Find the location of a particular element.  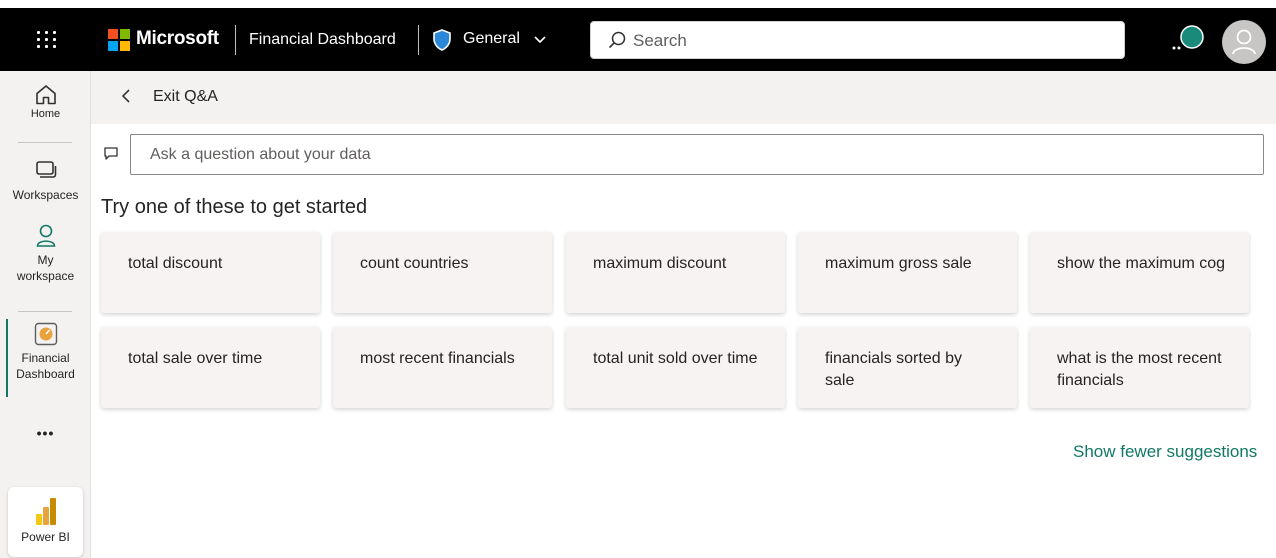

workspaces-icon is located at coordinates (45, 169).